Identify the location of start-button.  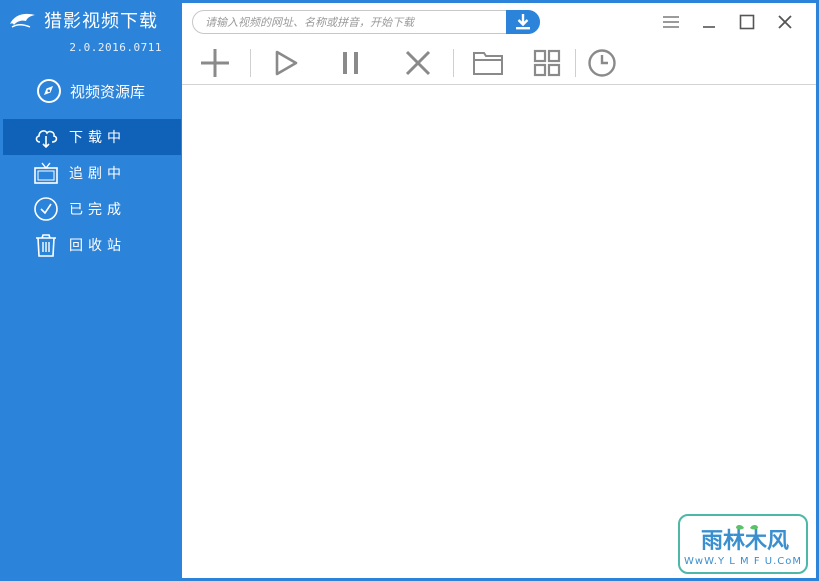
(286, 63).